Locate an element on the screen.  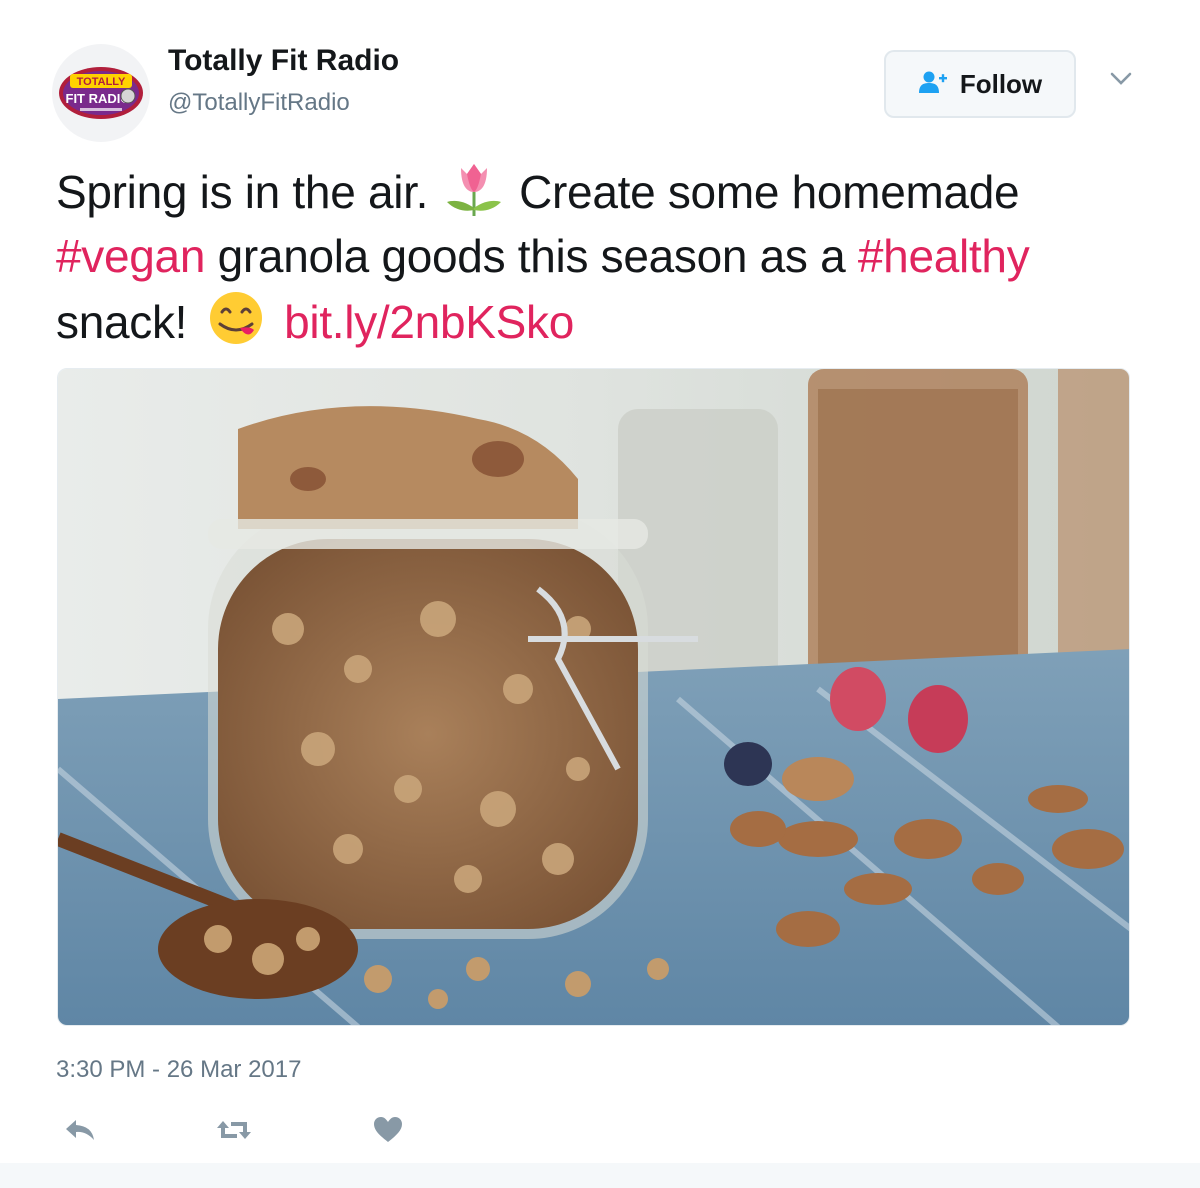
reply-button is located at coordinates (80, 1132).